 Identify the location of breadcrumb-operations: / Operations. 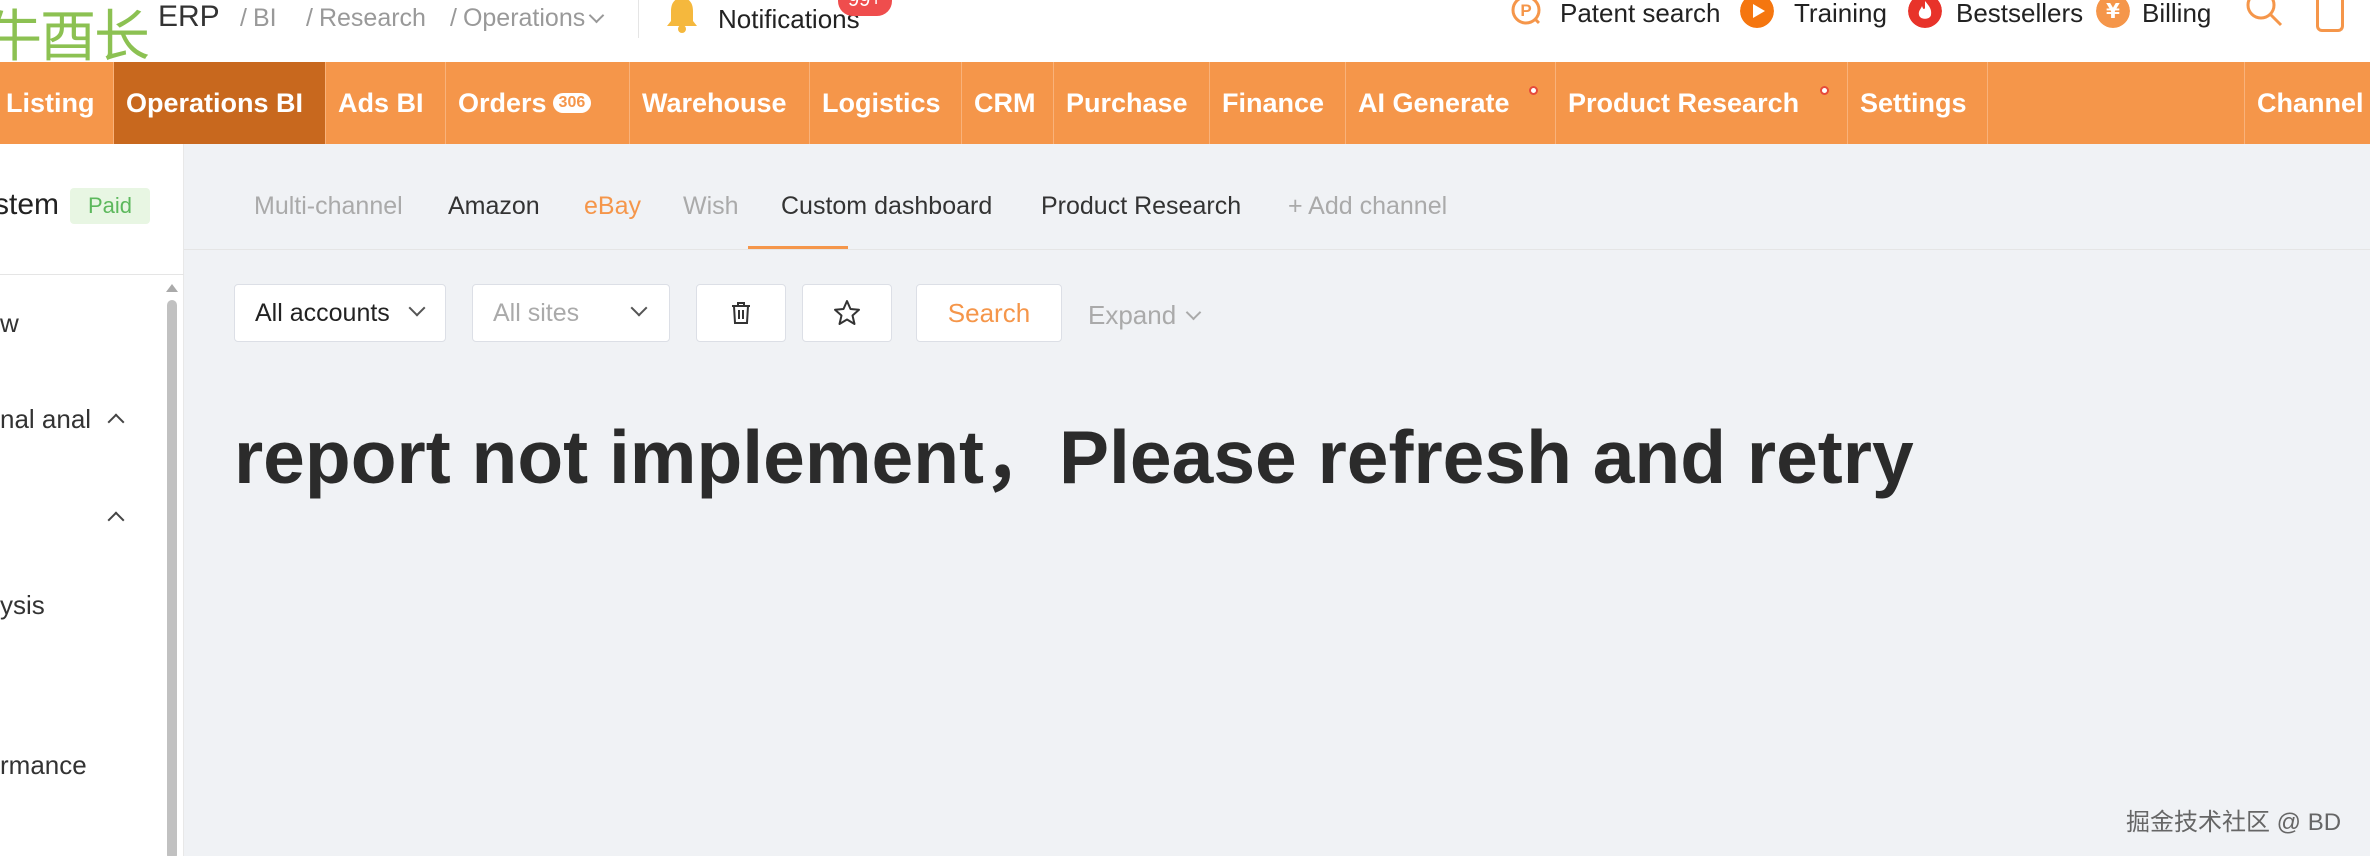
(527, 18).